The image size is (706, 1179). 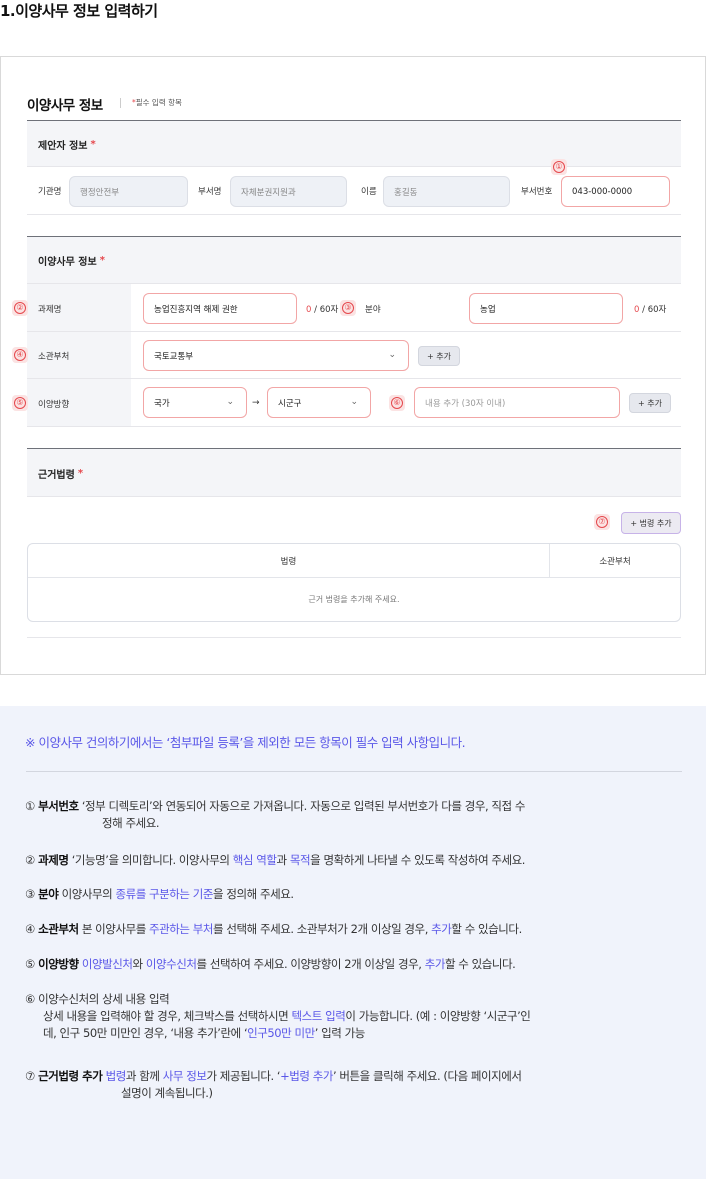 I want to click on law-empty-message: 근거 법령을 추가해 주세요., so click(x=354, y=599).